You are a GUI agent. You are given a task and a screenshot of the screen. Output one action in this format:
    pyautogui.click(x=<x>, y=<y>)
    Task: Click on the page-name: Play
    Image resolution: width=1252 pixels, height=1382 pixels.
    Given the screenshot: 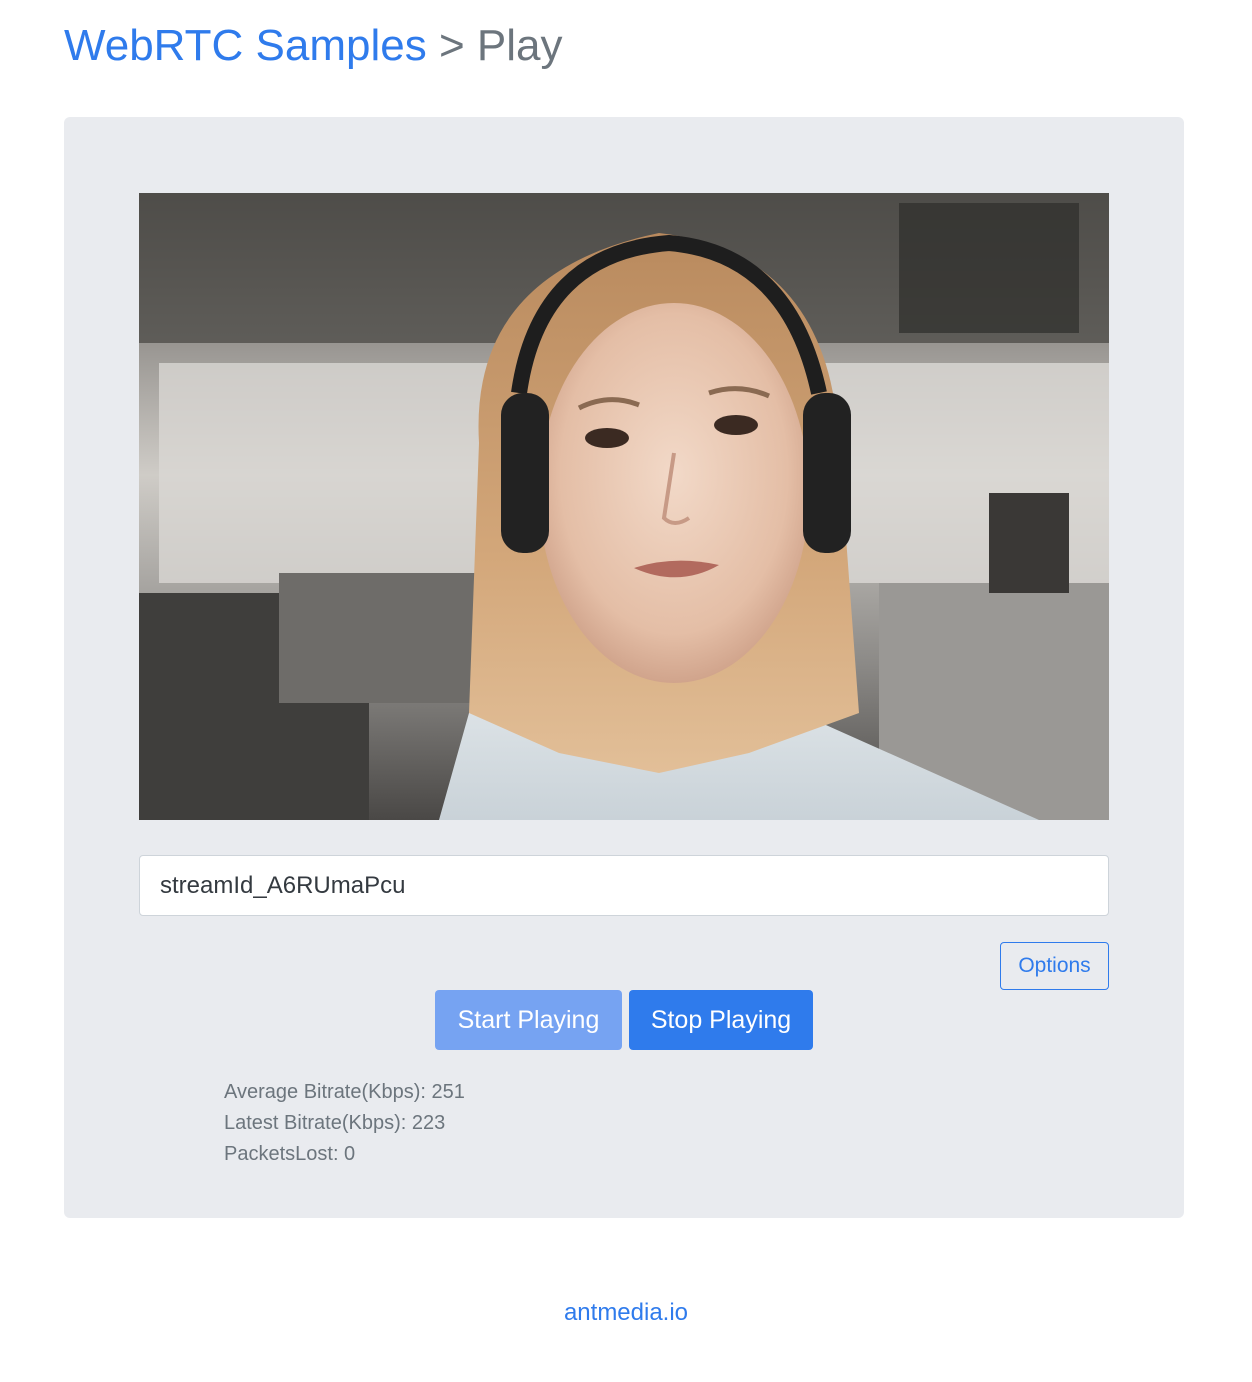 What is the action you would take?
    pyautogui.click(x=519, y=45)
    